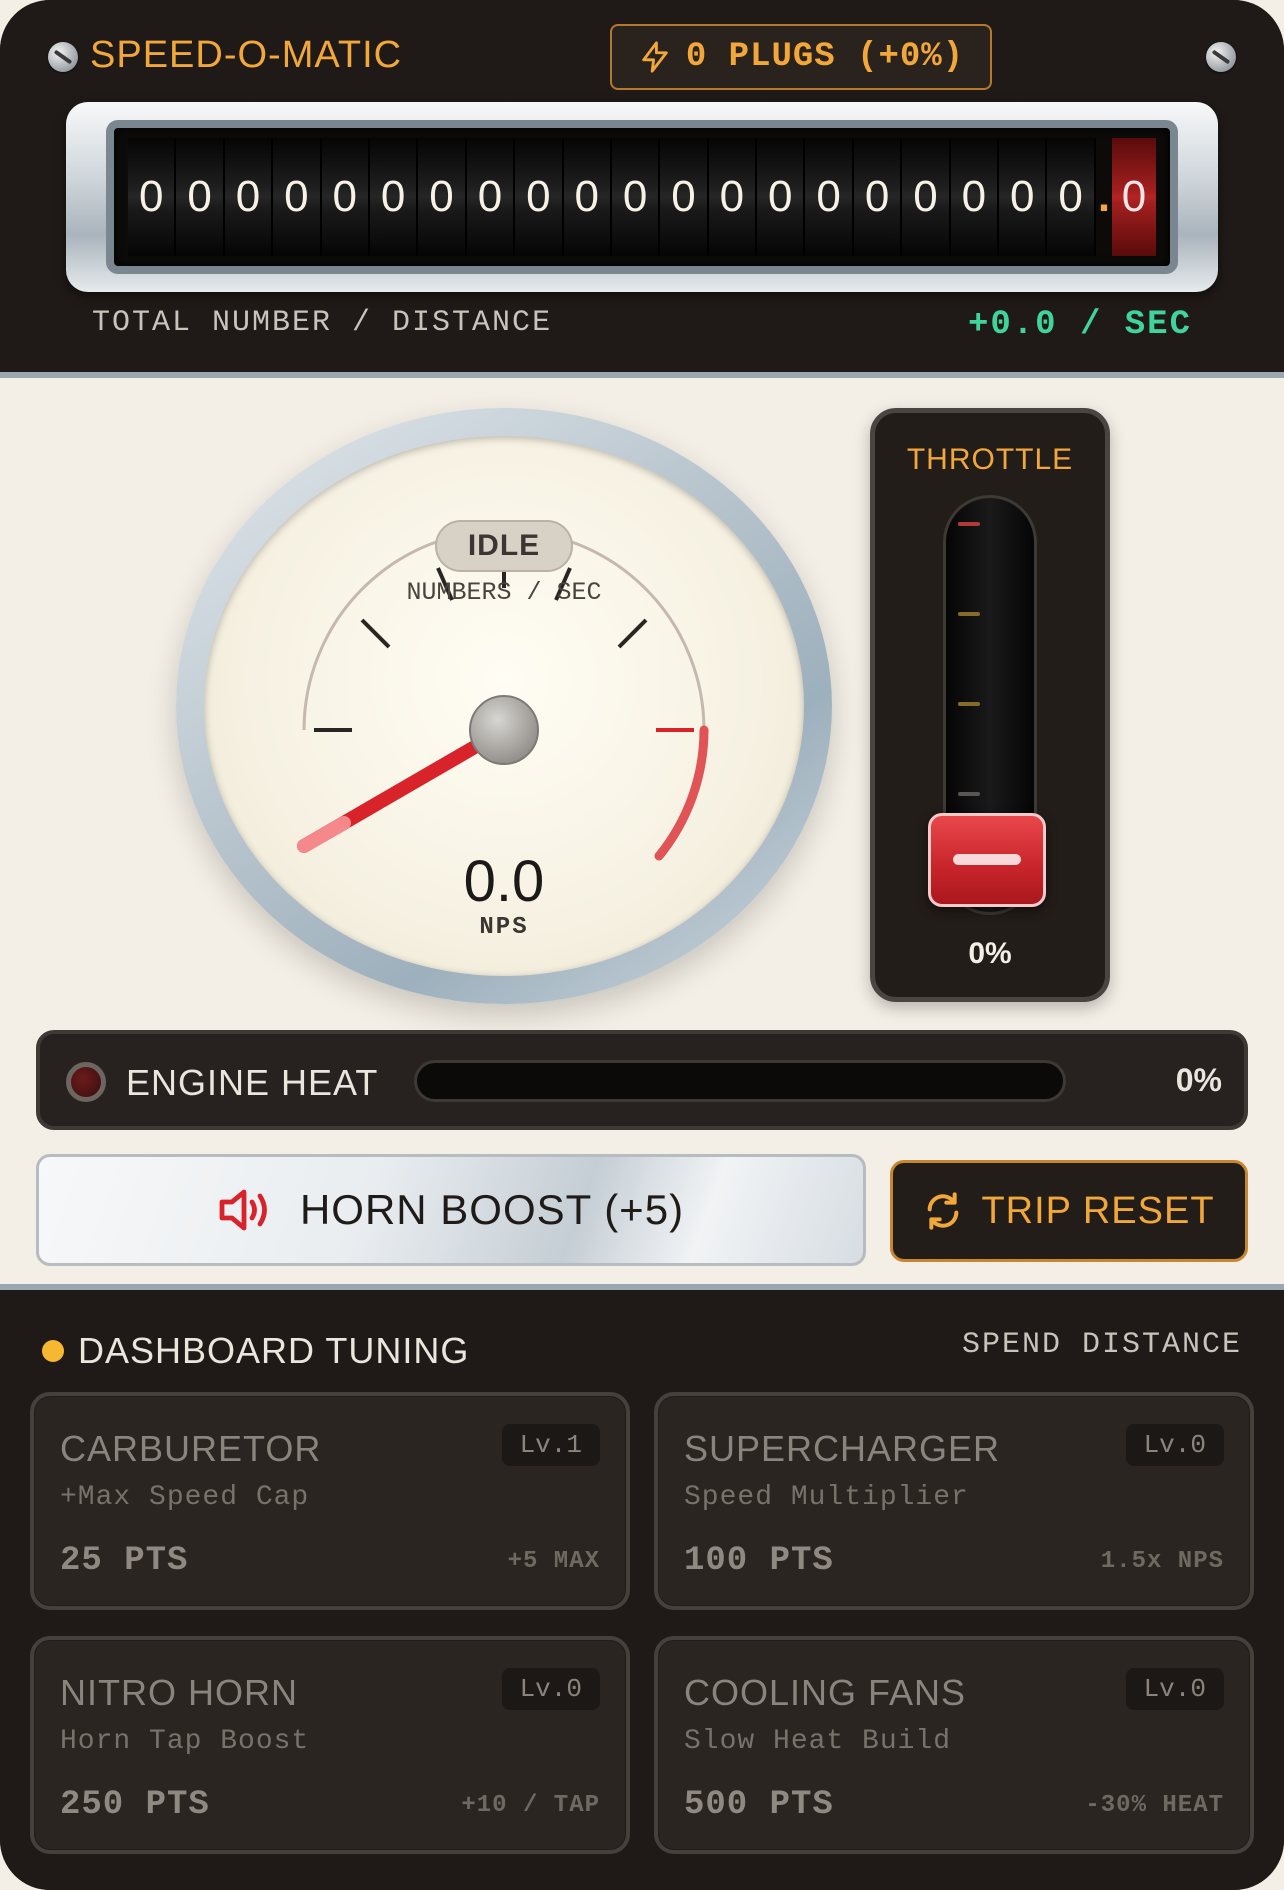 Image resolution: width=1284 pixels, height=1890 pixels. What do you see at coordinates (135, 1805) in the screenshot?
I see `upgrade-cost: 250 PTS` at bounding box center [135, 1805].